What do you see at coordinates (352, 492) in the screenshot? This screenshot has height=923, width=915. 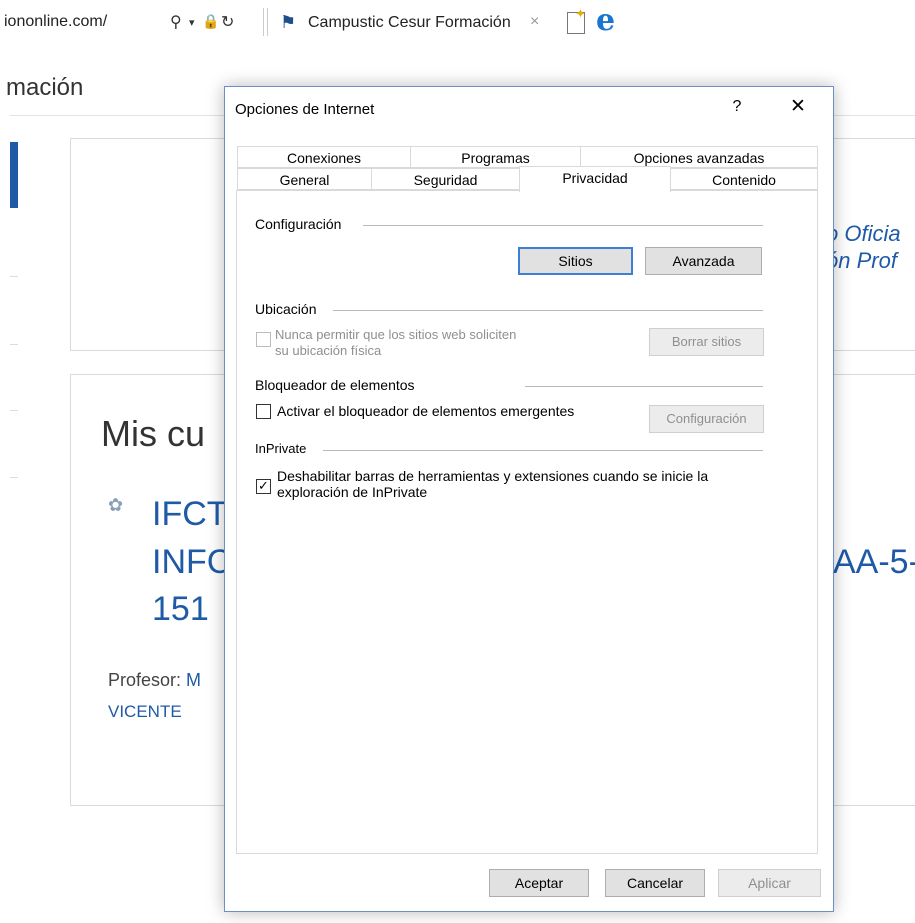 I see `inprivate-label-line2: exploración de InPrivate` at bounding box center [352, 492].